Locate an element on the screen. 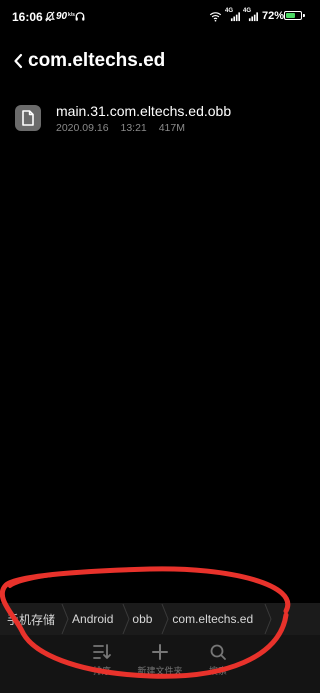 The image size is (320, 693). file-name: main.31.com.eltechs.ed.obb is located at coordinates (144, 111).